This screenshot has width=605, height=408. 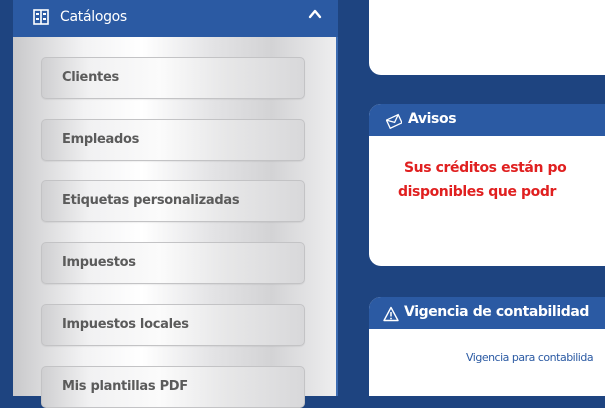 What do you see at coordinates (315, 13) in the screenshot?
I see `chevron-up-icon` at bounding box center [315, 13].